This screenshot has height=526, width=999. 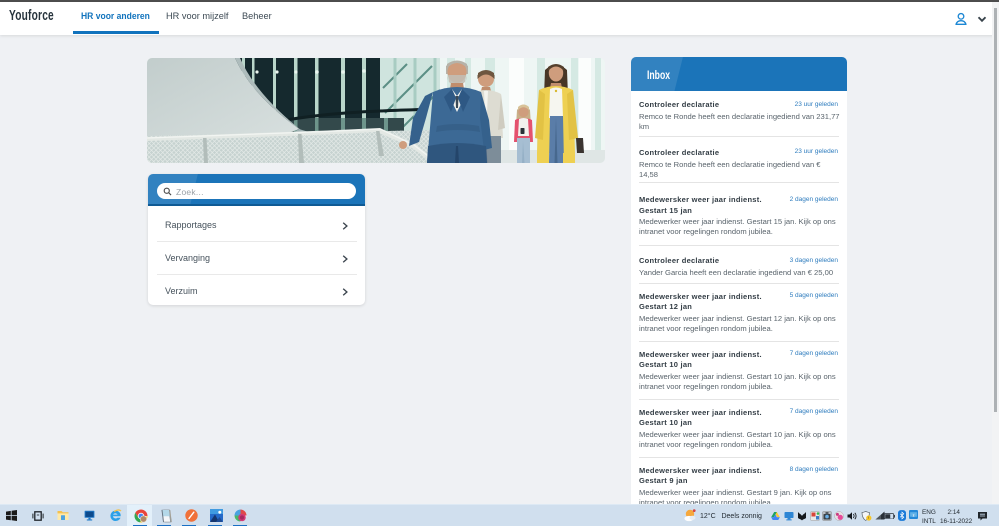 What do you see at coordinates (914, 515) in the screenshot?
I see `svg-text: z` at bounding box center [914, 515].